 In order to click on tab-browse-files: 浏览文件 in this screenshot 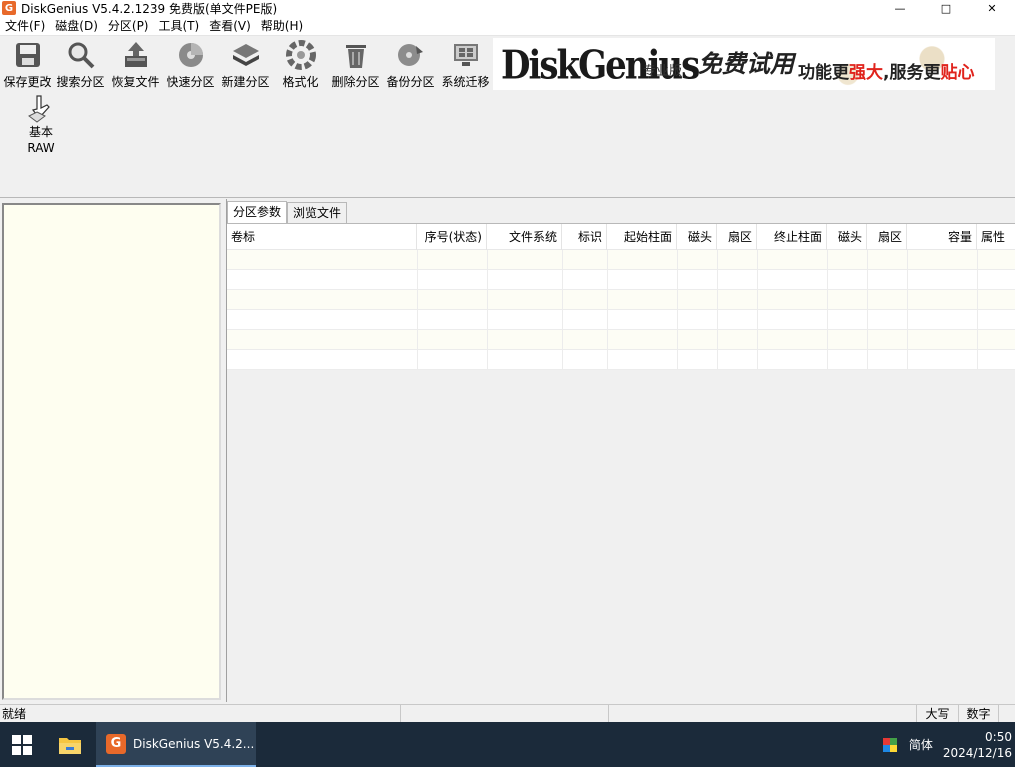, I will do `click(317, 212)`.